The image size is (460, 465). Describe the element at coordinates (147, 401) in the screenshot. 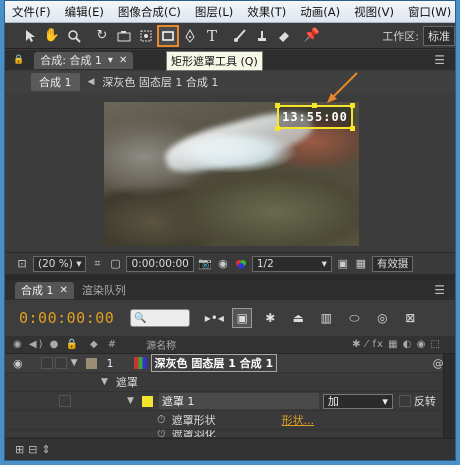

I see `mask-color-swatch` at that location.